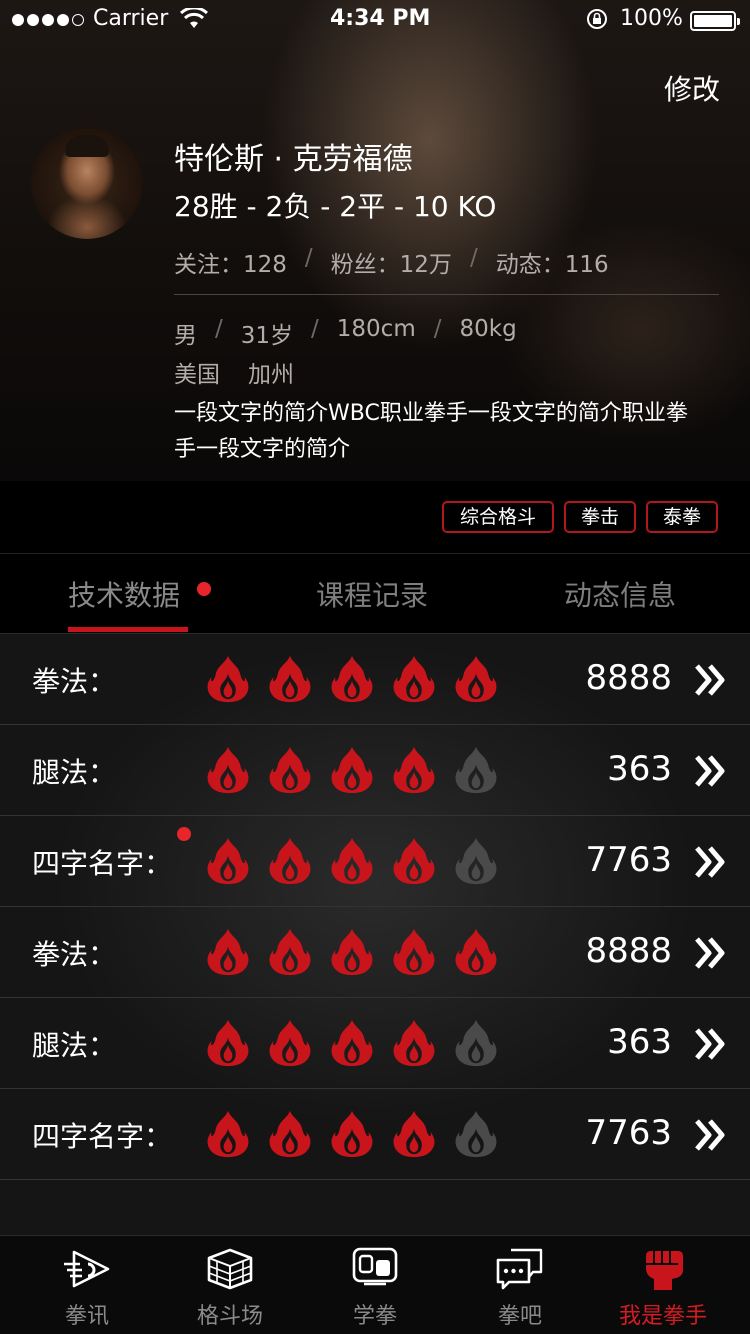  Describe the element at coordinates (380, 18) in the screenshot. I see `clock: 4:34 PM` at that location.